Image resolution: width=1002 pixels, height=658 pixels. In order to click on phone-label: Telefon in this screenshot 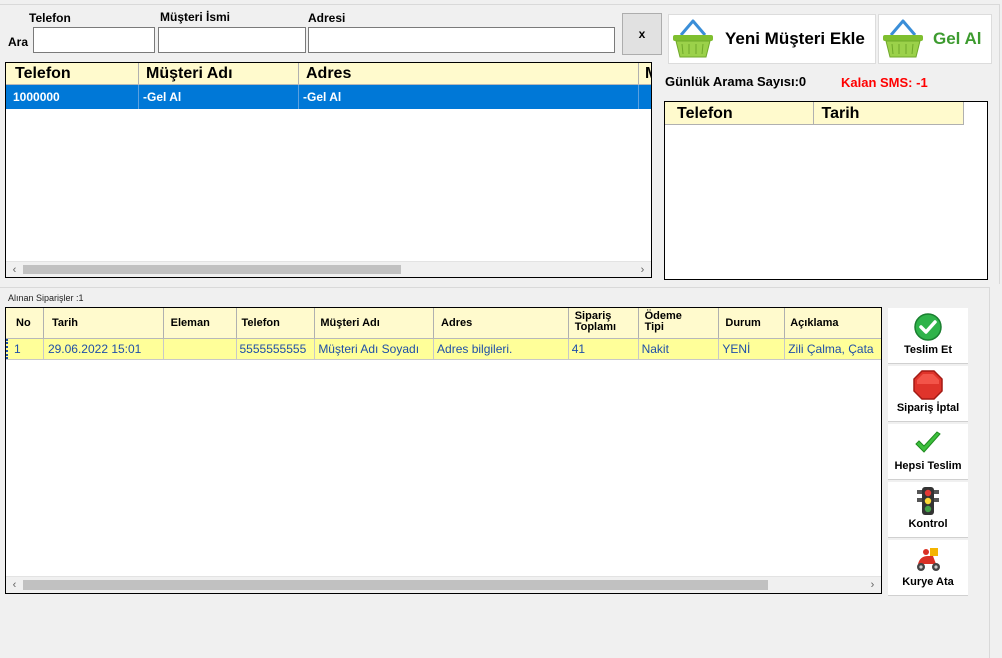, I will do `click(50, 18)`.